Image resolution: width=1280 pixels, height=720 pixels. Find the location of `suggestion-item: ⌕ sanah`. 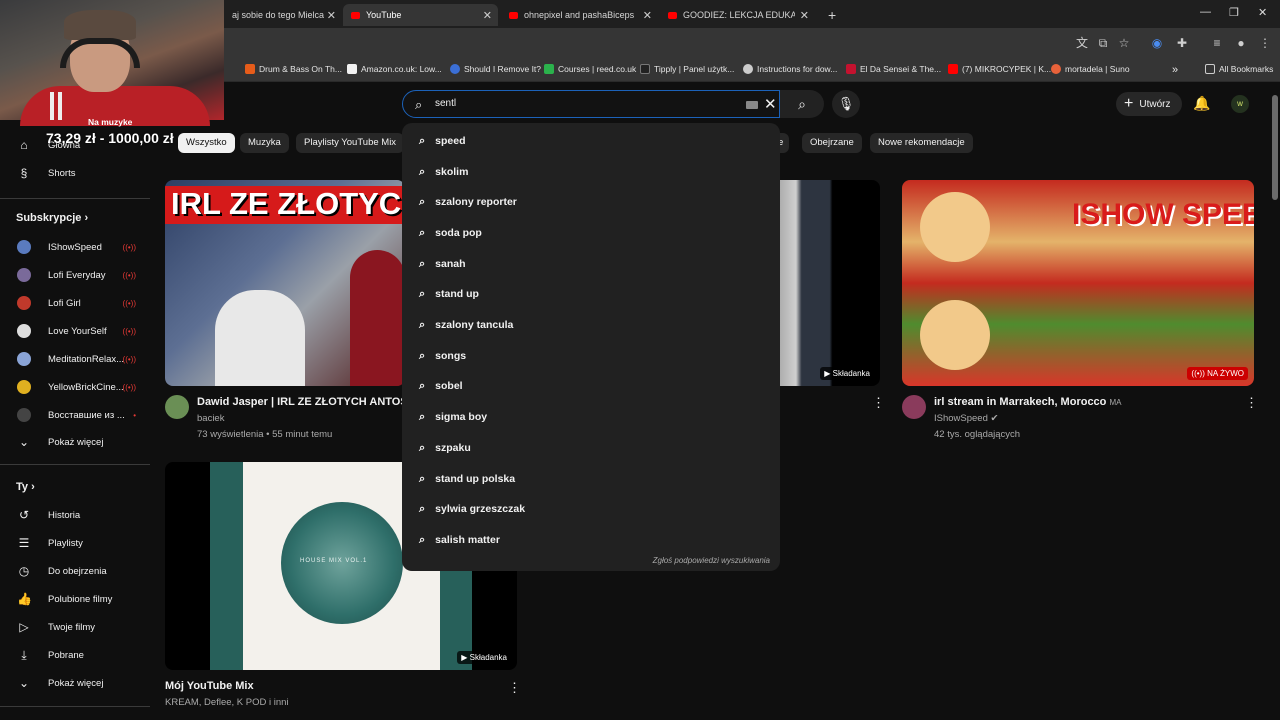

suggestion-item: ⌕ sanah is located at coordinates (591, 264).